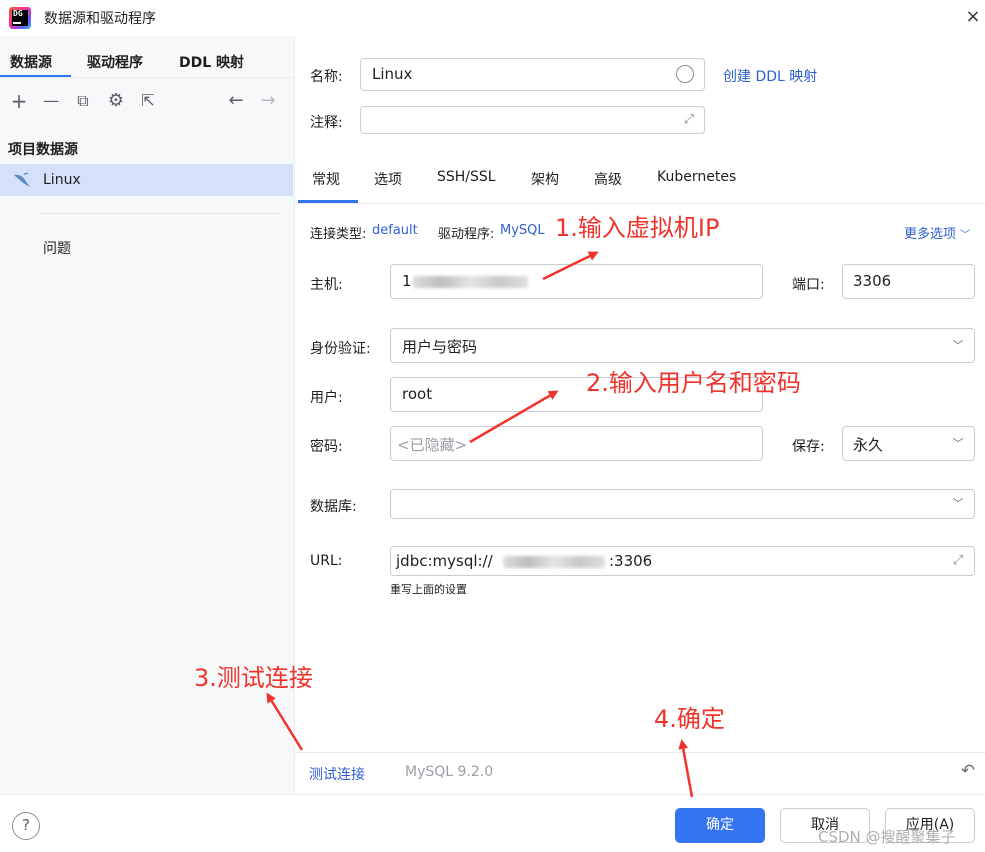  What do you see at coordinates (116, 101) in the screenshot?
I see `settings-gear-icon: ⚙` at bounding box center [116, 101].